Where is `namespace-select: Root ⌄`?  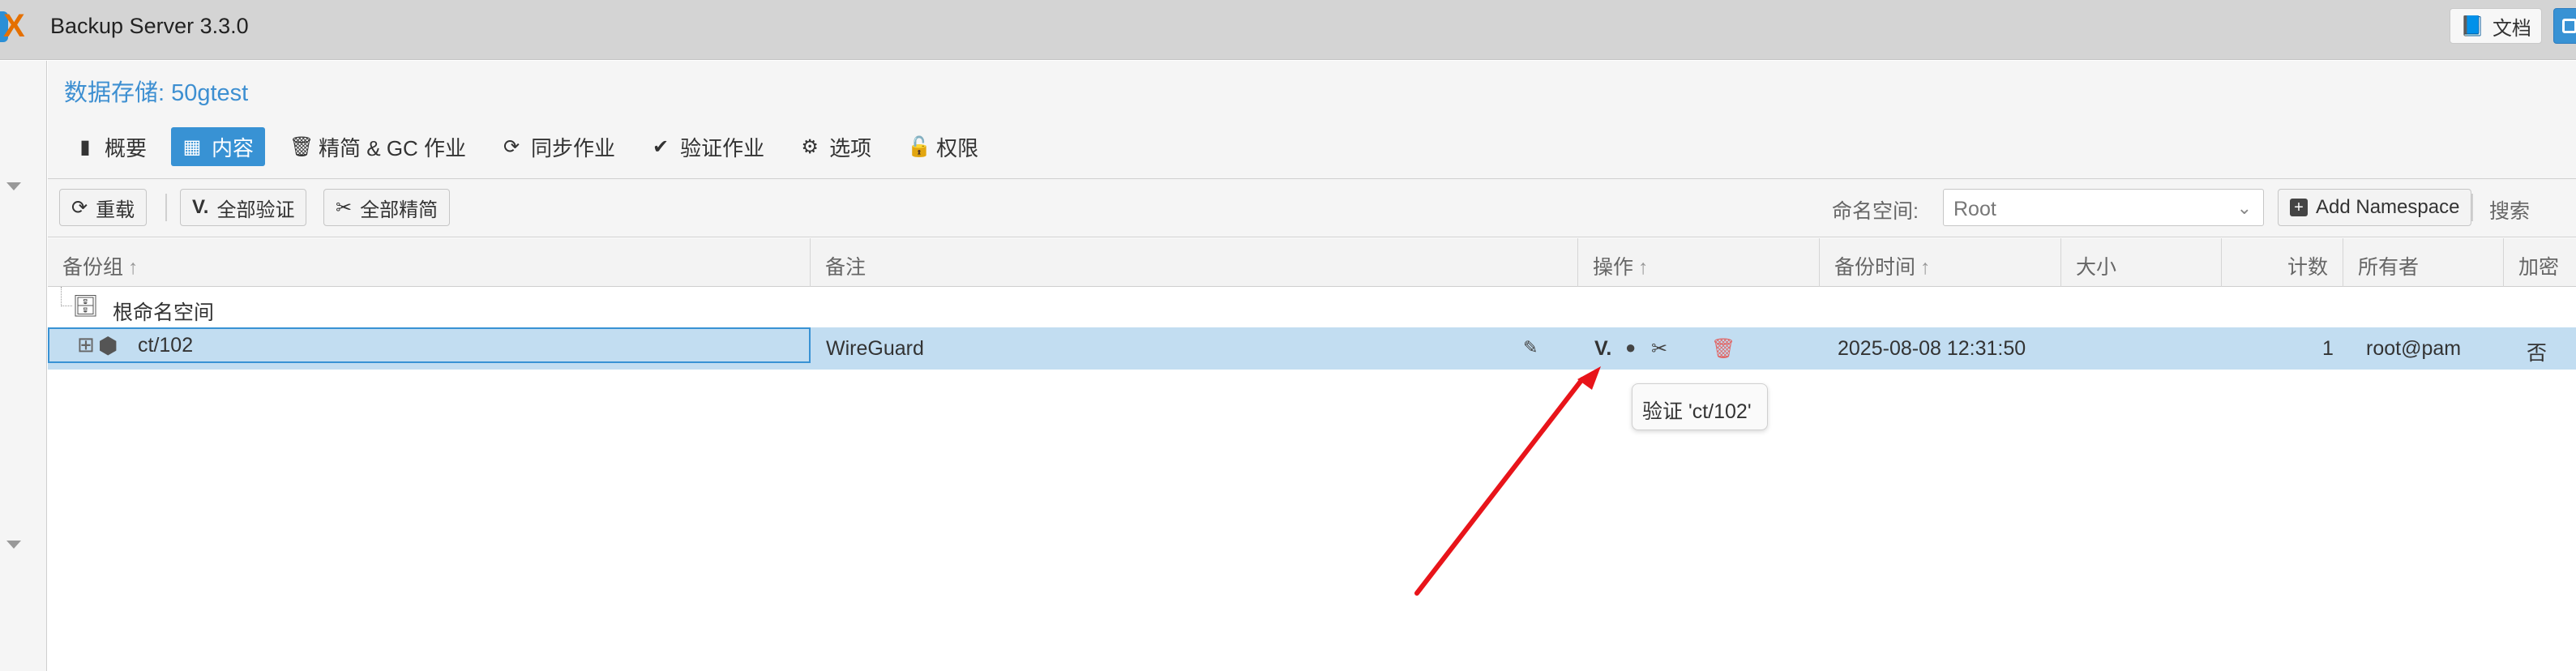 namespace-select: Root ⌄ is located at coordinates (2103, 208).